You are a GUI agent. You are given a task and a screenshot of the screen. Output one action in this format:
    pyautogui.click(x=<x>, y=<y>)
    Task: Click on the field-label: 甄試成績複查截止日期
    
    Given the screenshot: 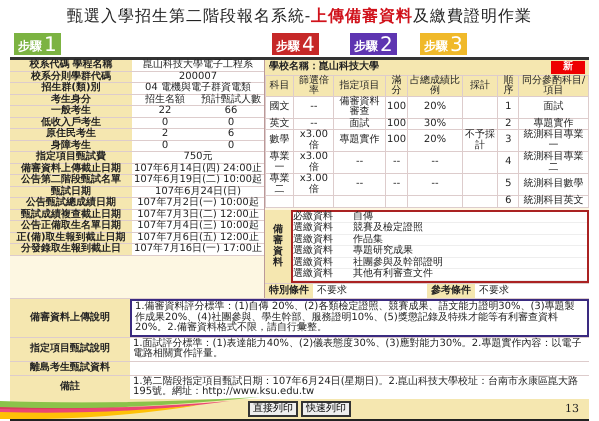 What is the action you would take?
    pyautogui.click(x=71, y=215)
    